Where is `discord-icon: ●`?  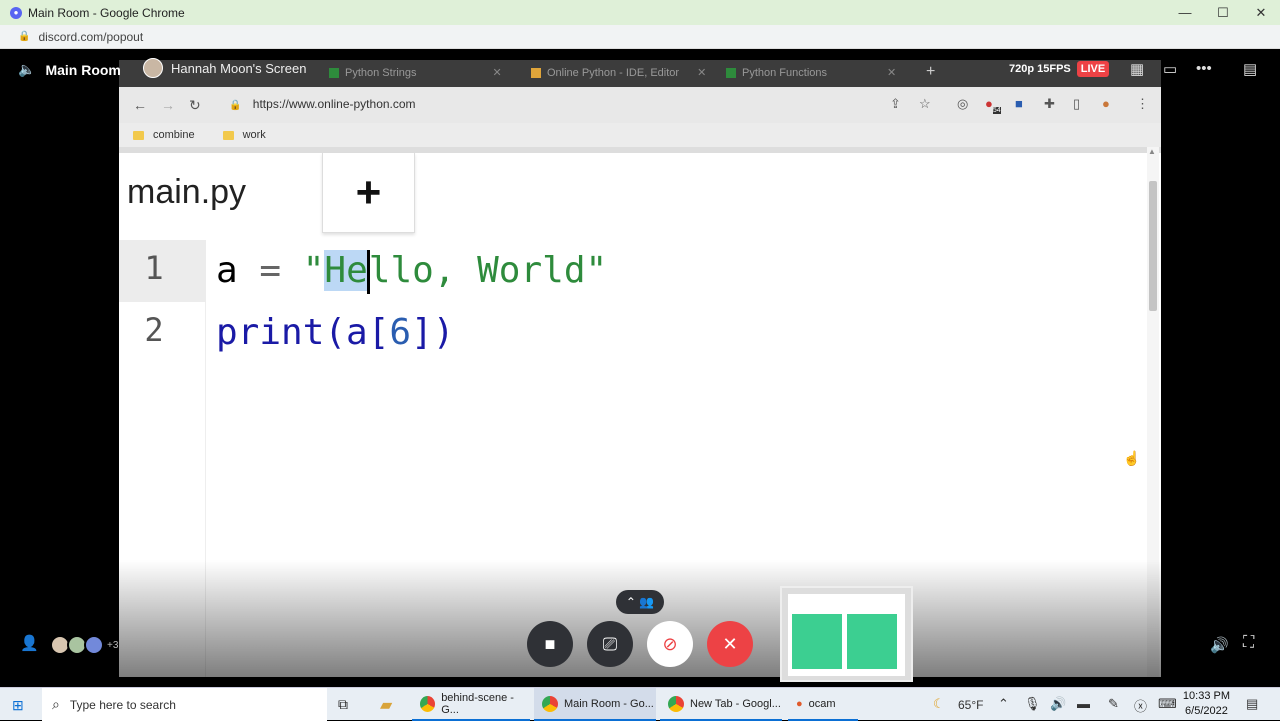
discord-icon: ● is located at coordinates (16, 12).